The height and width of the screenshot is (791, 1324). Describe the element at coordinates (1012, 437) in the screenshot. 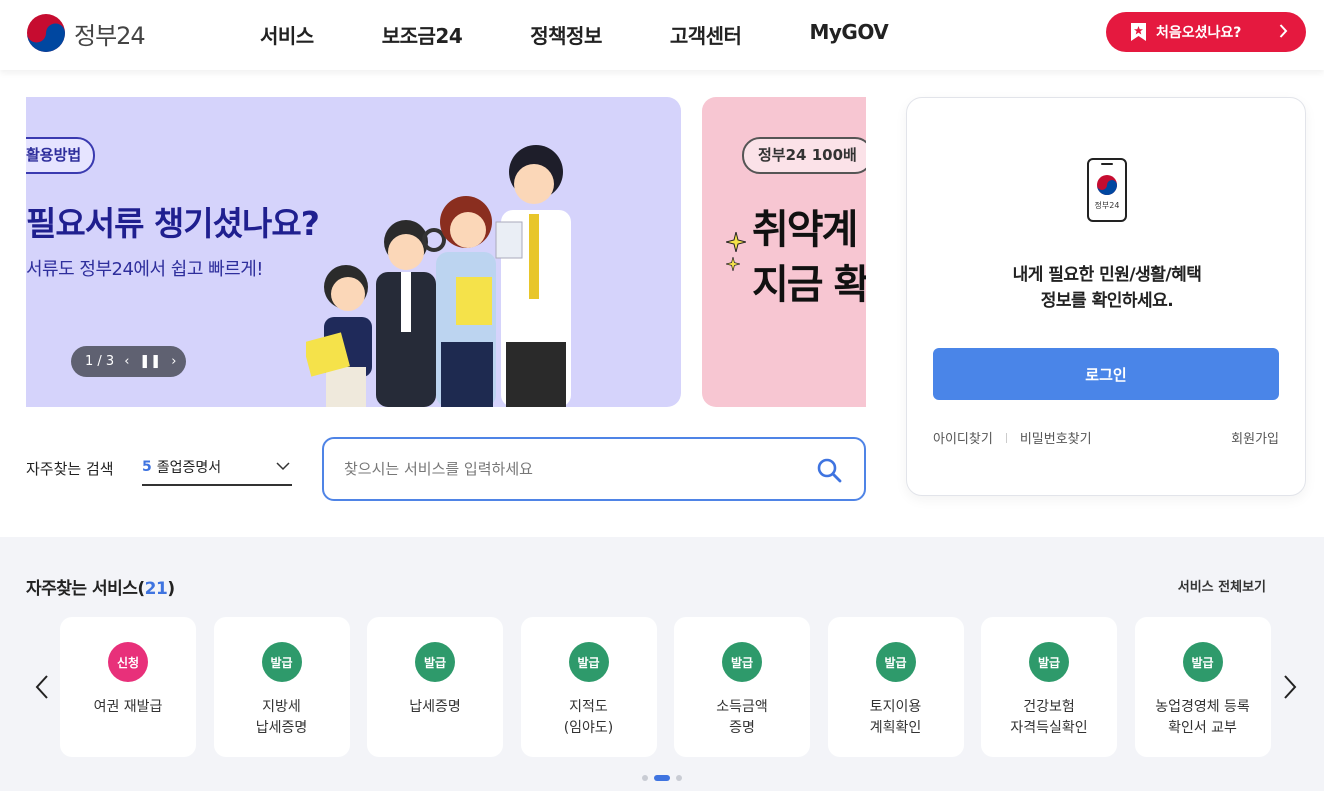

I see `account-links: 아이디찾기 비밀번호찾기` at that location.